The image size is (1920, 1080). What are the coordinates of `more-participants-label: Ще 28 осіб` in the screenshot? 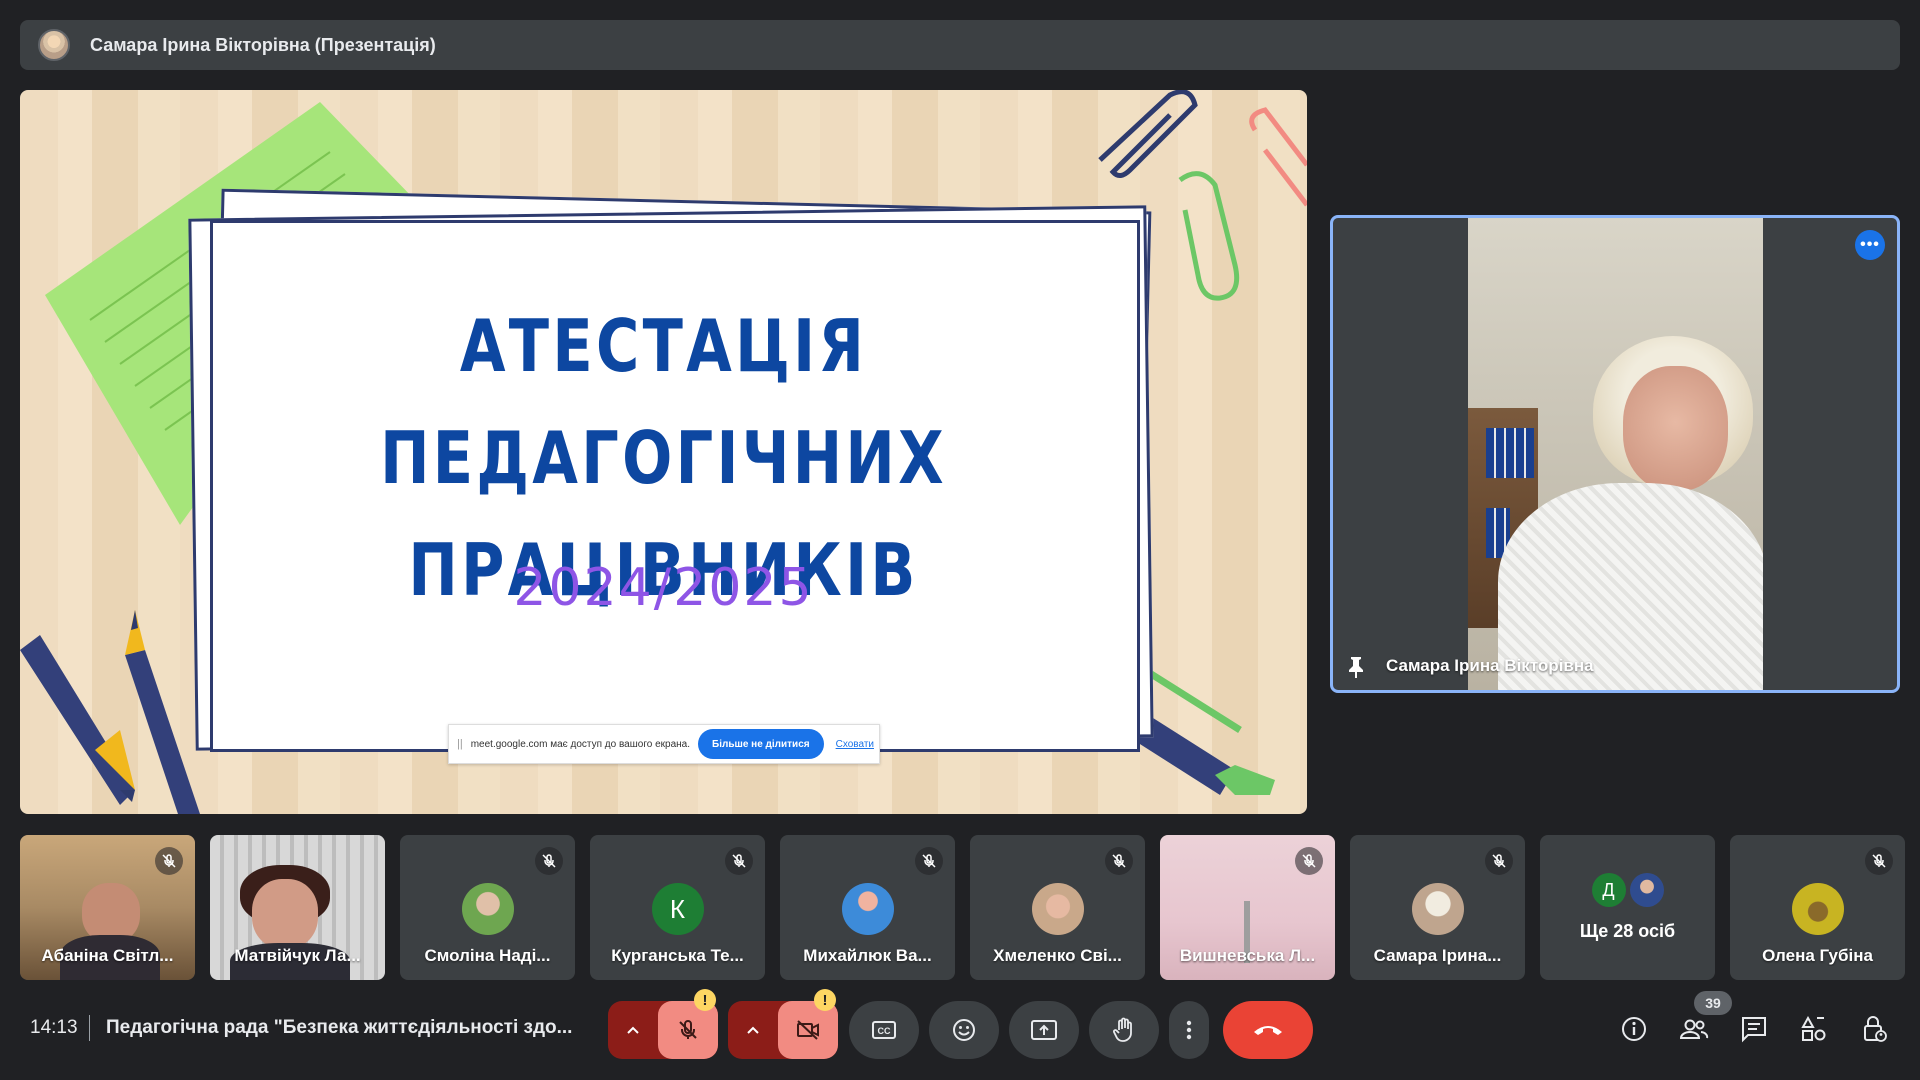 It's located at (1627, 931).